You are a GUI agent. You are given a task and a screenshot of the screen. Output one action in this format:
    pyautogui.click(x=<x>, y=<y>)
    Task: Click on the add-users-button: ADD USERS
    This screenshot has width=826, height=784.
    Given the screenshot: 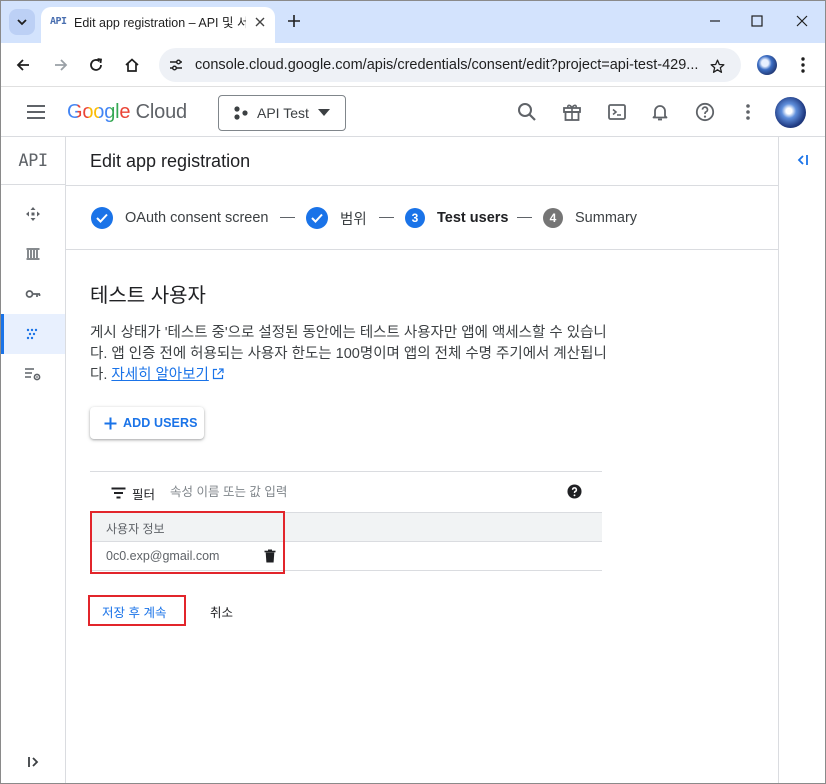 What is the action you would take?
    pyautogui.click(x=147, y=423)
    